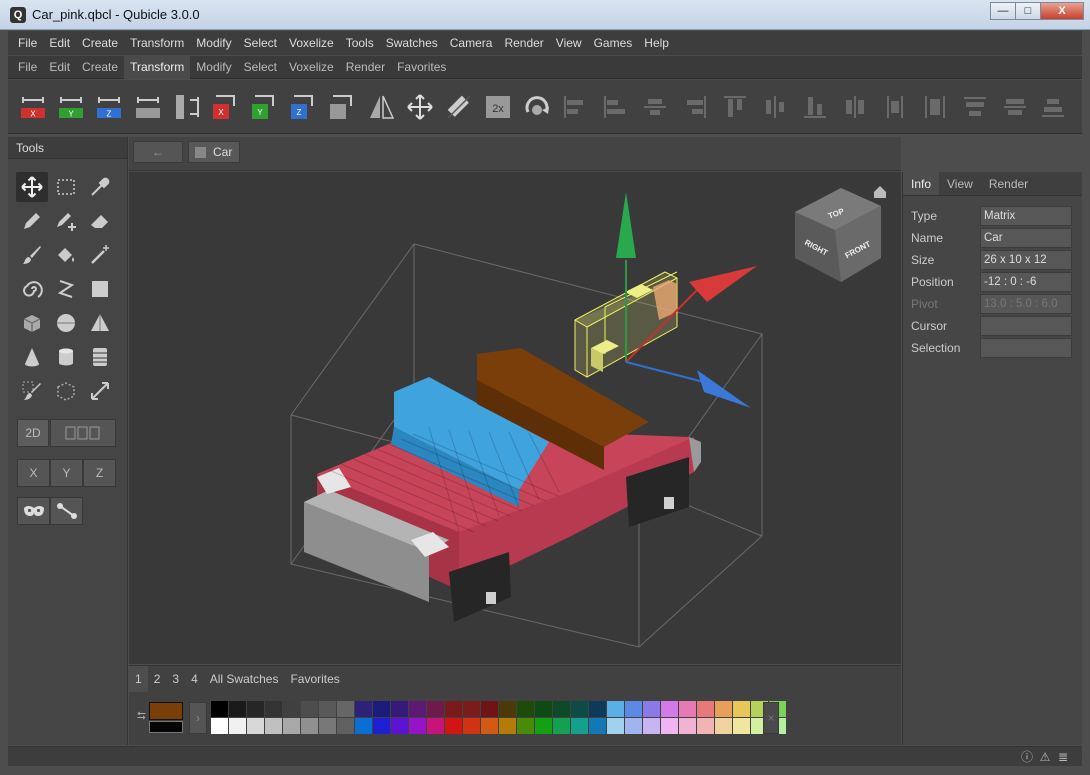  Describe the element at coordinates (523, 43) in the screenshot. I see `menu-render: Render` at that location.